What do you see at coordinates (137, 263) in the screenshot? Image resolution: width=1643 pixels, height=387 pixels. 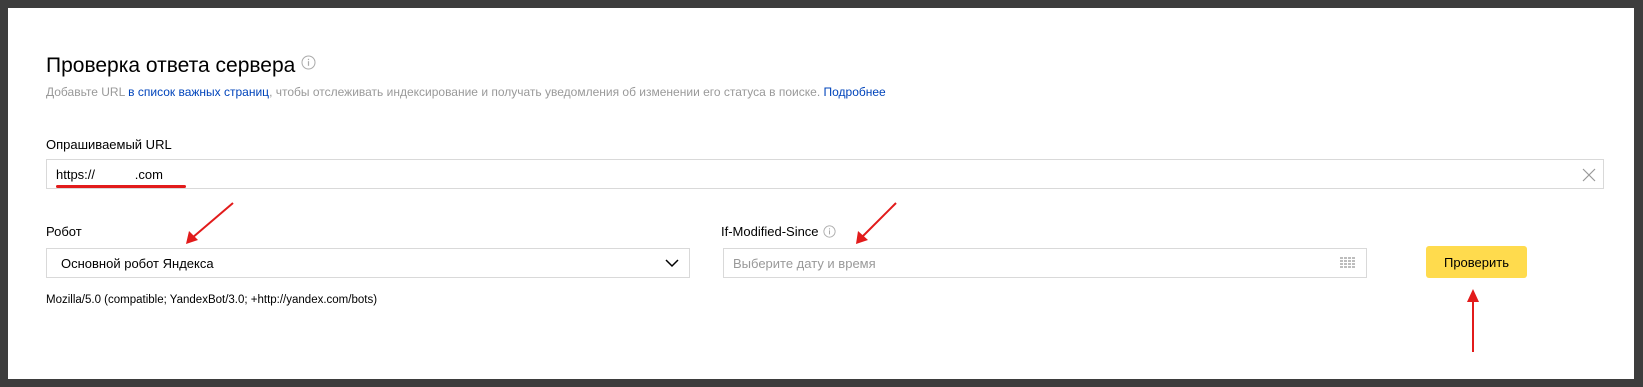 I see `robot-select-value: Основной робот Яндекса` at bounding box center [137, 263].